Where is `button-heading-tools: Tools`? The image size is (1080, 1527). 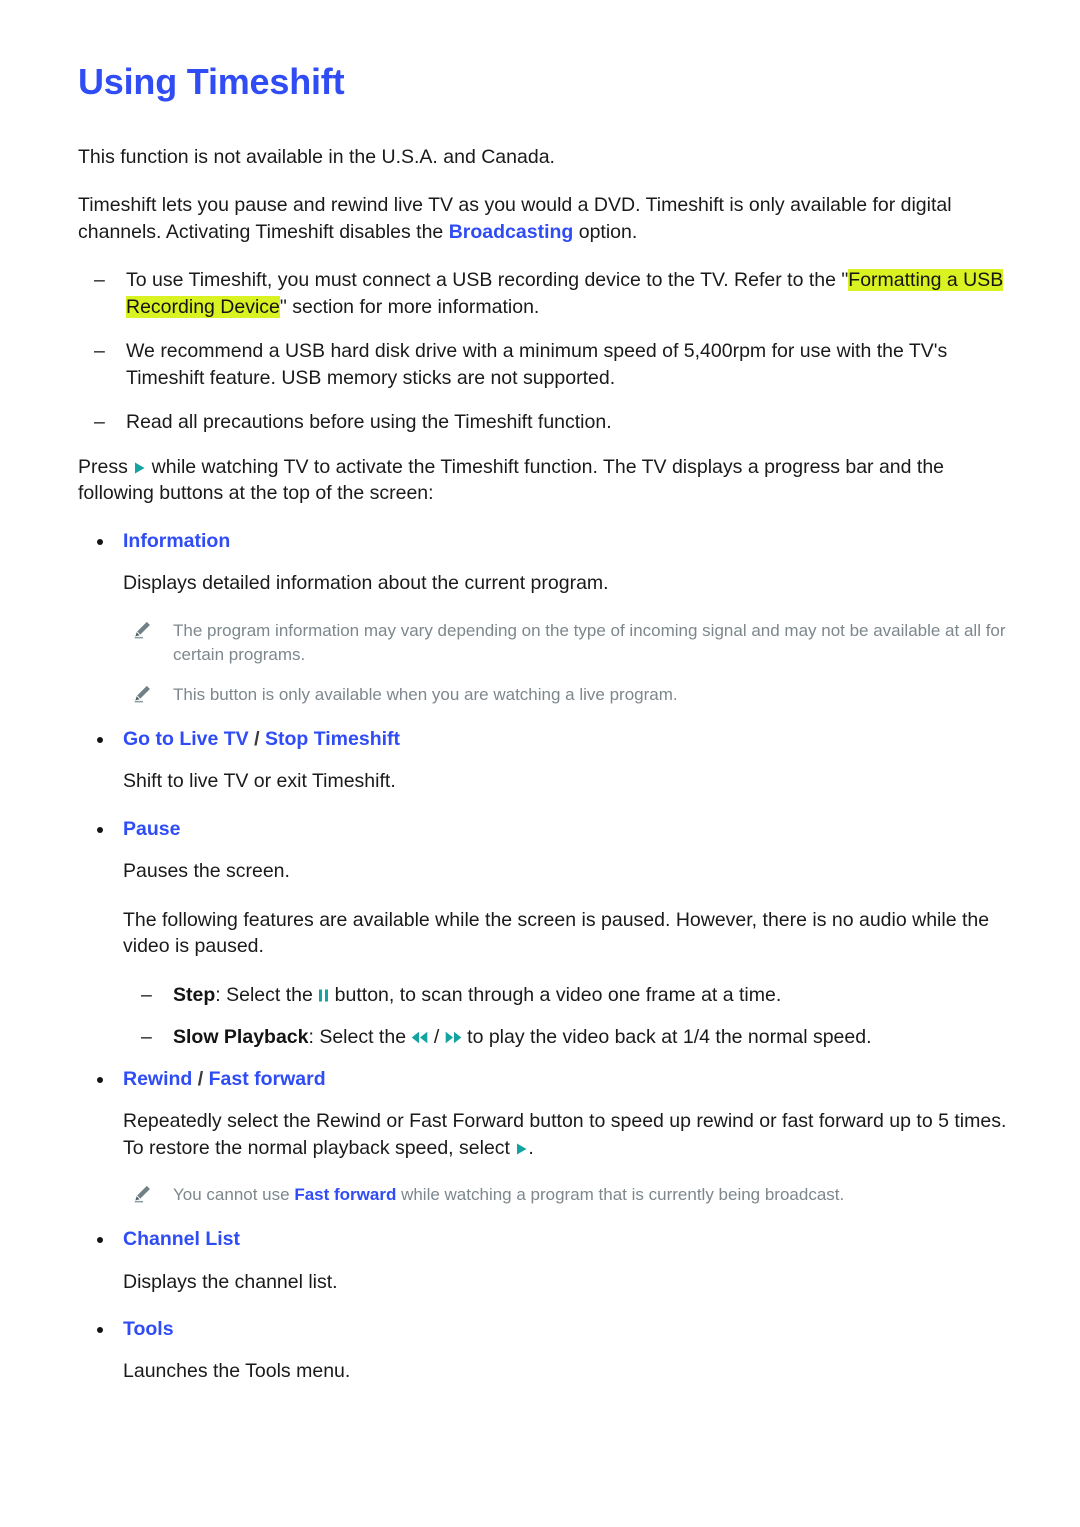
button-heading-tools: Tools is located at coordinates (550, 1329).